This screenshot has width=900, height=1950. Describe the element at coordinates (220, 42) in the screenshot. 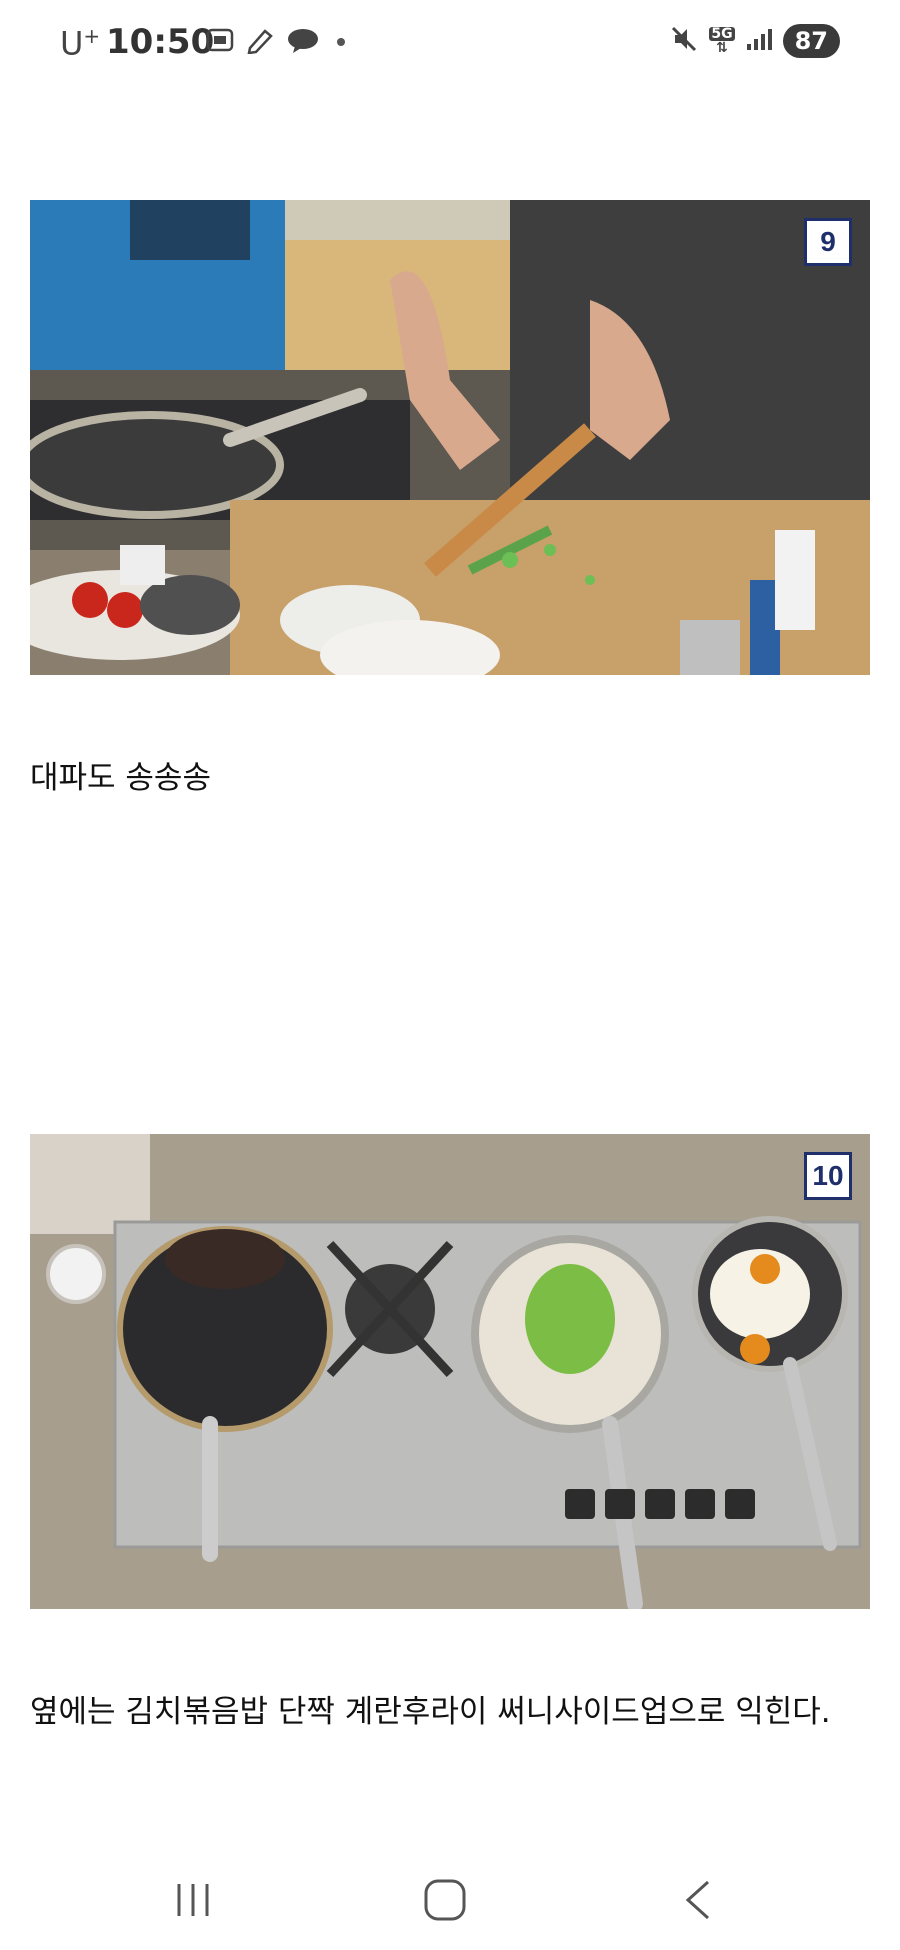

I see `screenshot-icon` at that location.